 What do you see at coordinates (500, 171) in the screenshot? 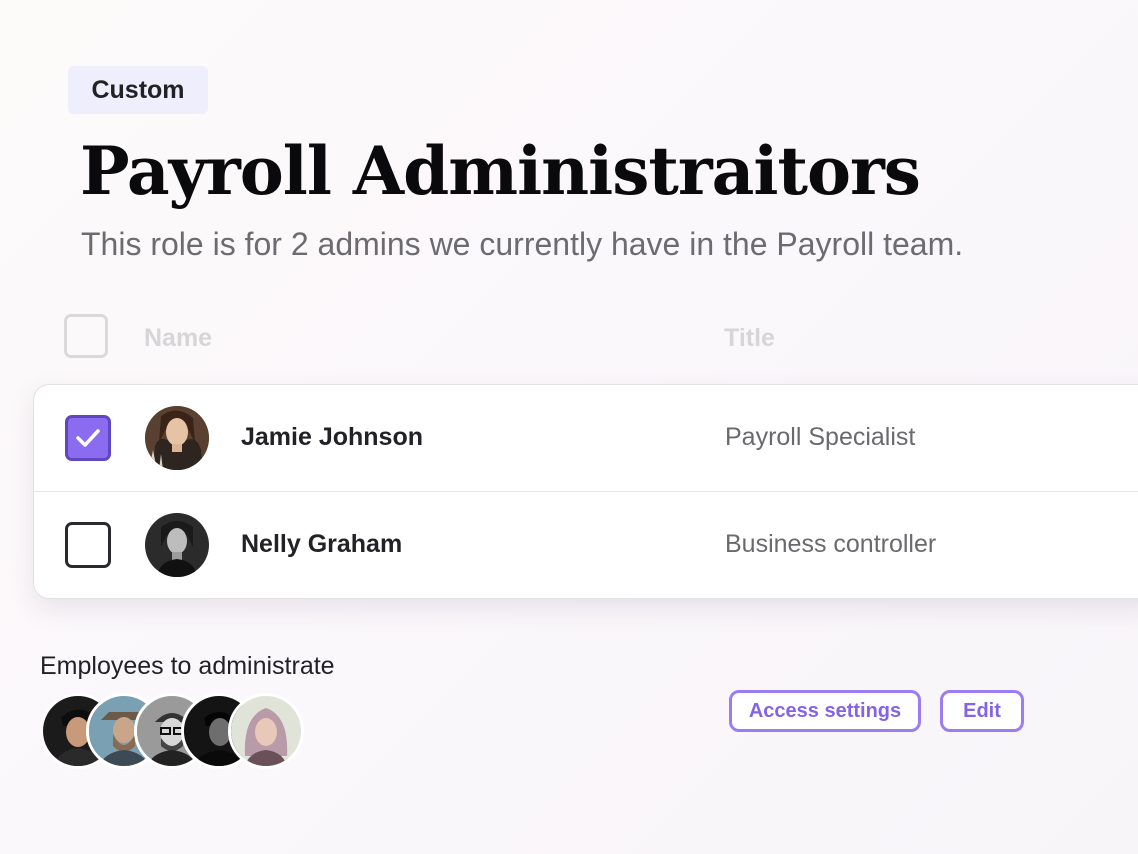
I see `page-title: Payroll Administraitors` at bounding box center [500, 171].